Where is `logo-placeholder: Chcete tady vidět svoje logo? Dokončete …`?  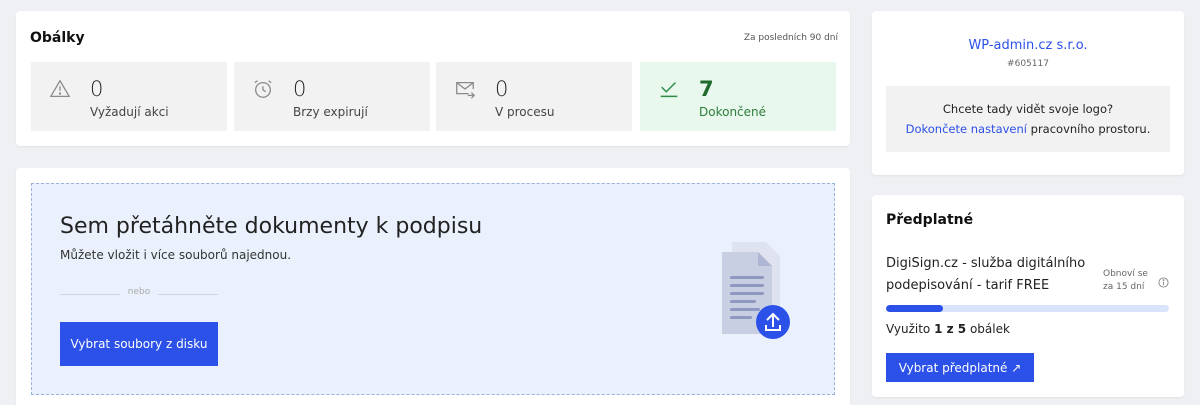
logo-placeholder: Chcete tady vidět svoje logo? Dokončete … is located at coordinates (1028, 119).